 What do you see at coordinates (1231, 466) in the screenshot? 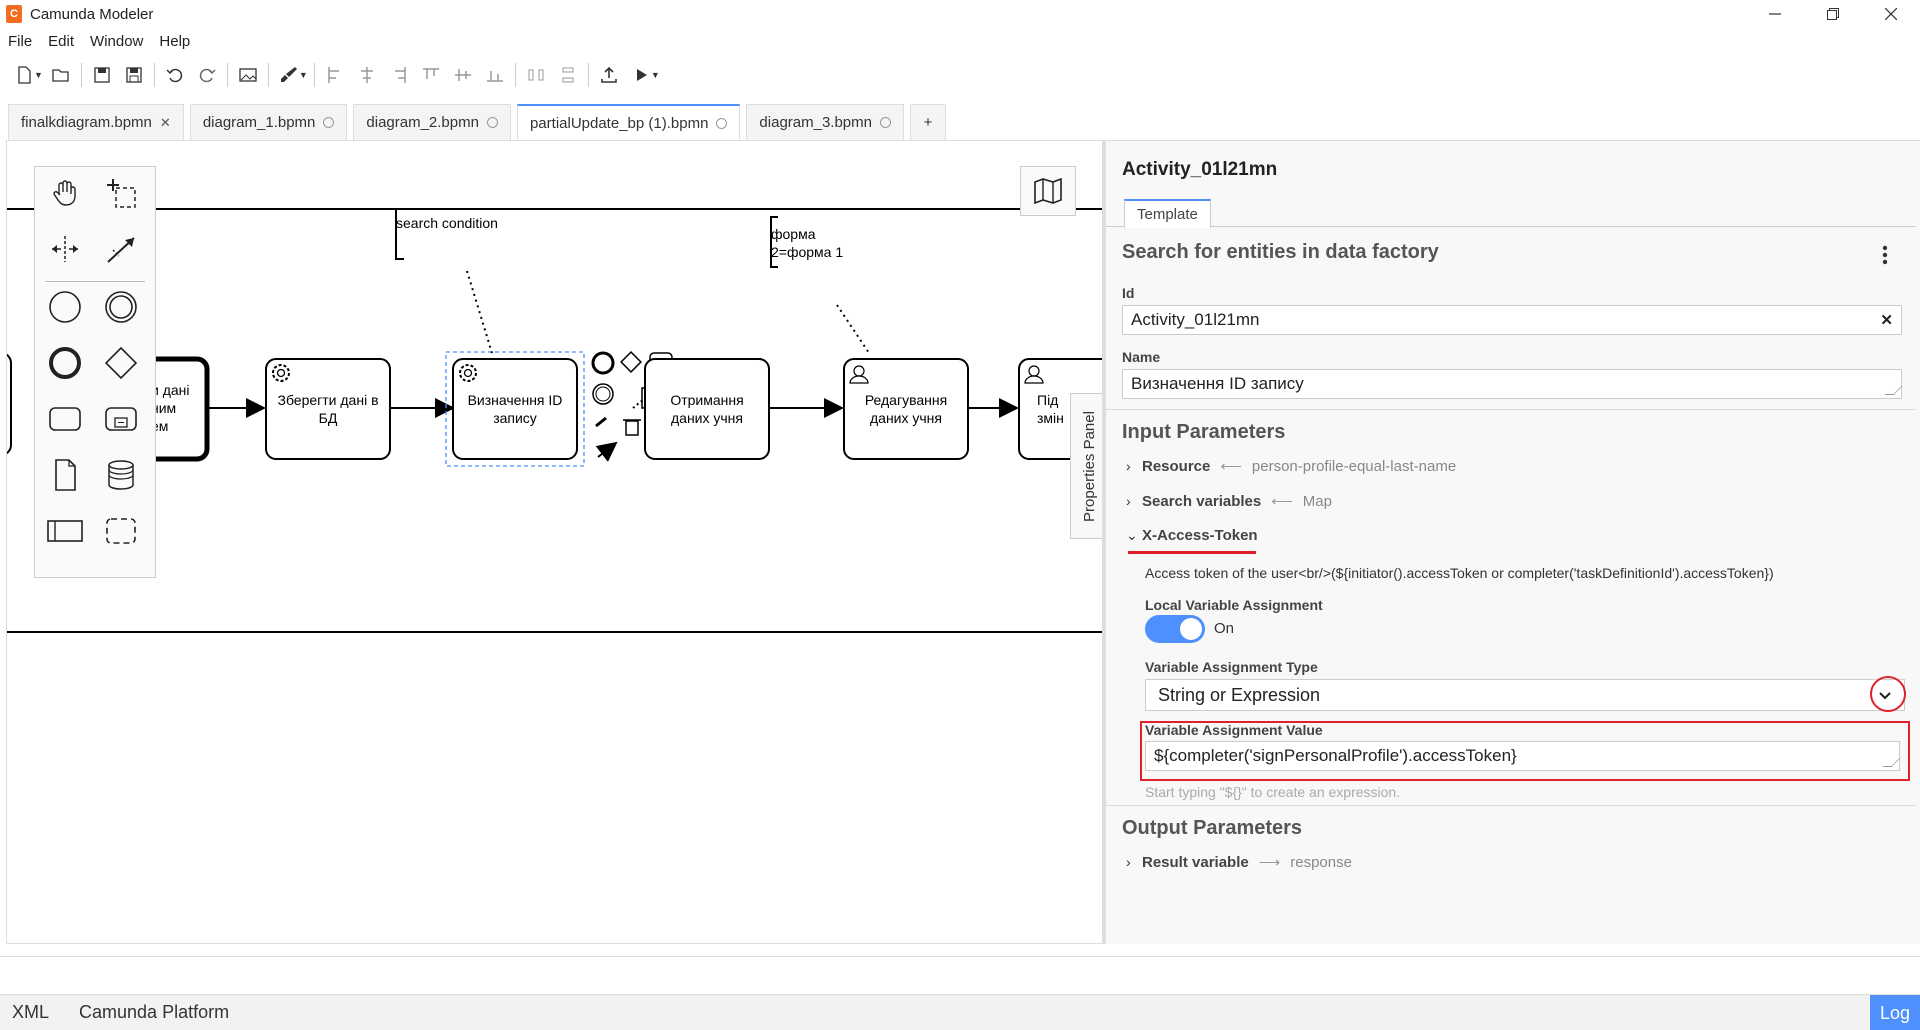
I see `arrow-left-icon: ⟵` at bounding box center [1231, 466].